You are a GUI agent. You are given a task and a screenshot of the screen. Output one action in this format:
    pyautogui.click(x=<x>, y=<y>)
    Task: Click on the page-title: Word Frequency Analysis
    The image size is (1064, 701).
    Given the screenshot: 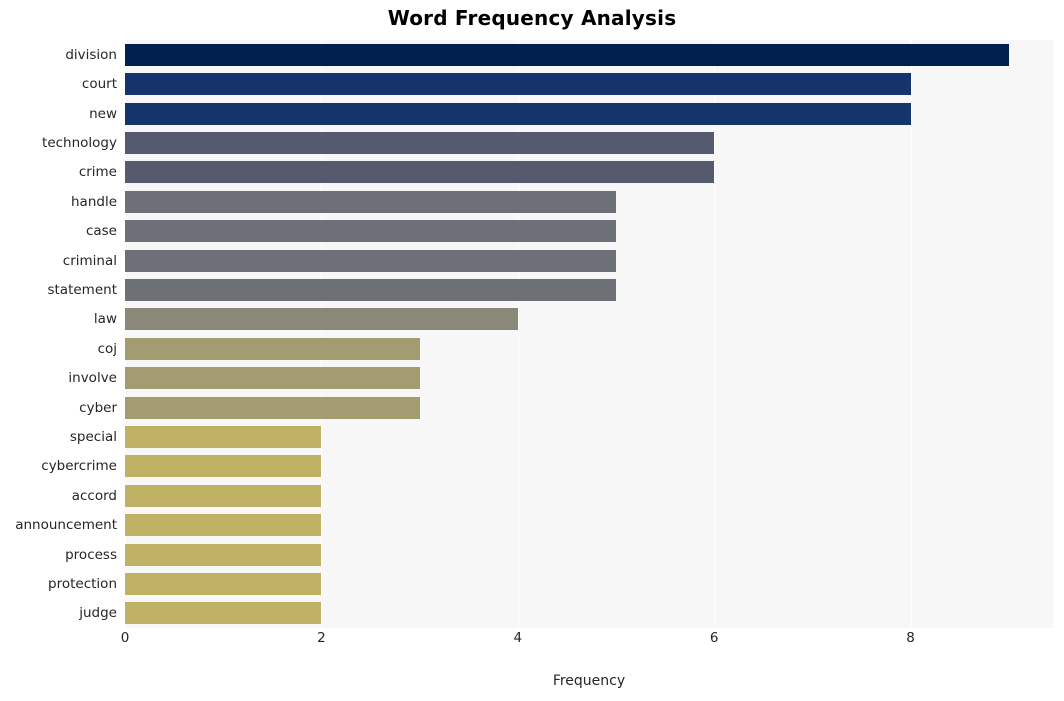 What is the action you would take?
    pyautogui.click(x=532, y=18)
    